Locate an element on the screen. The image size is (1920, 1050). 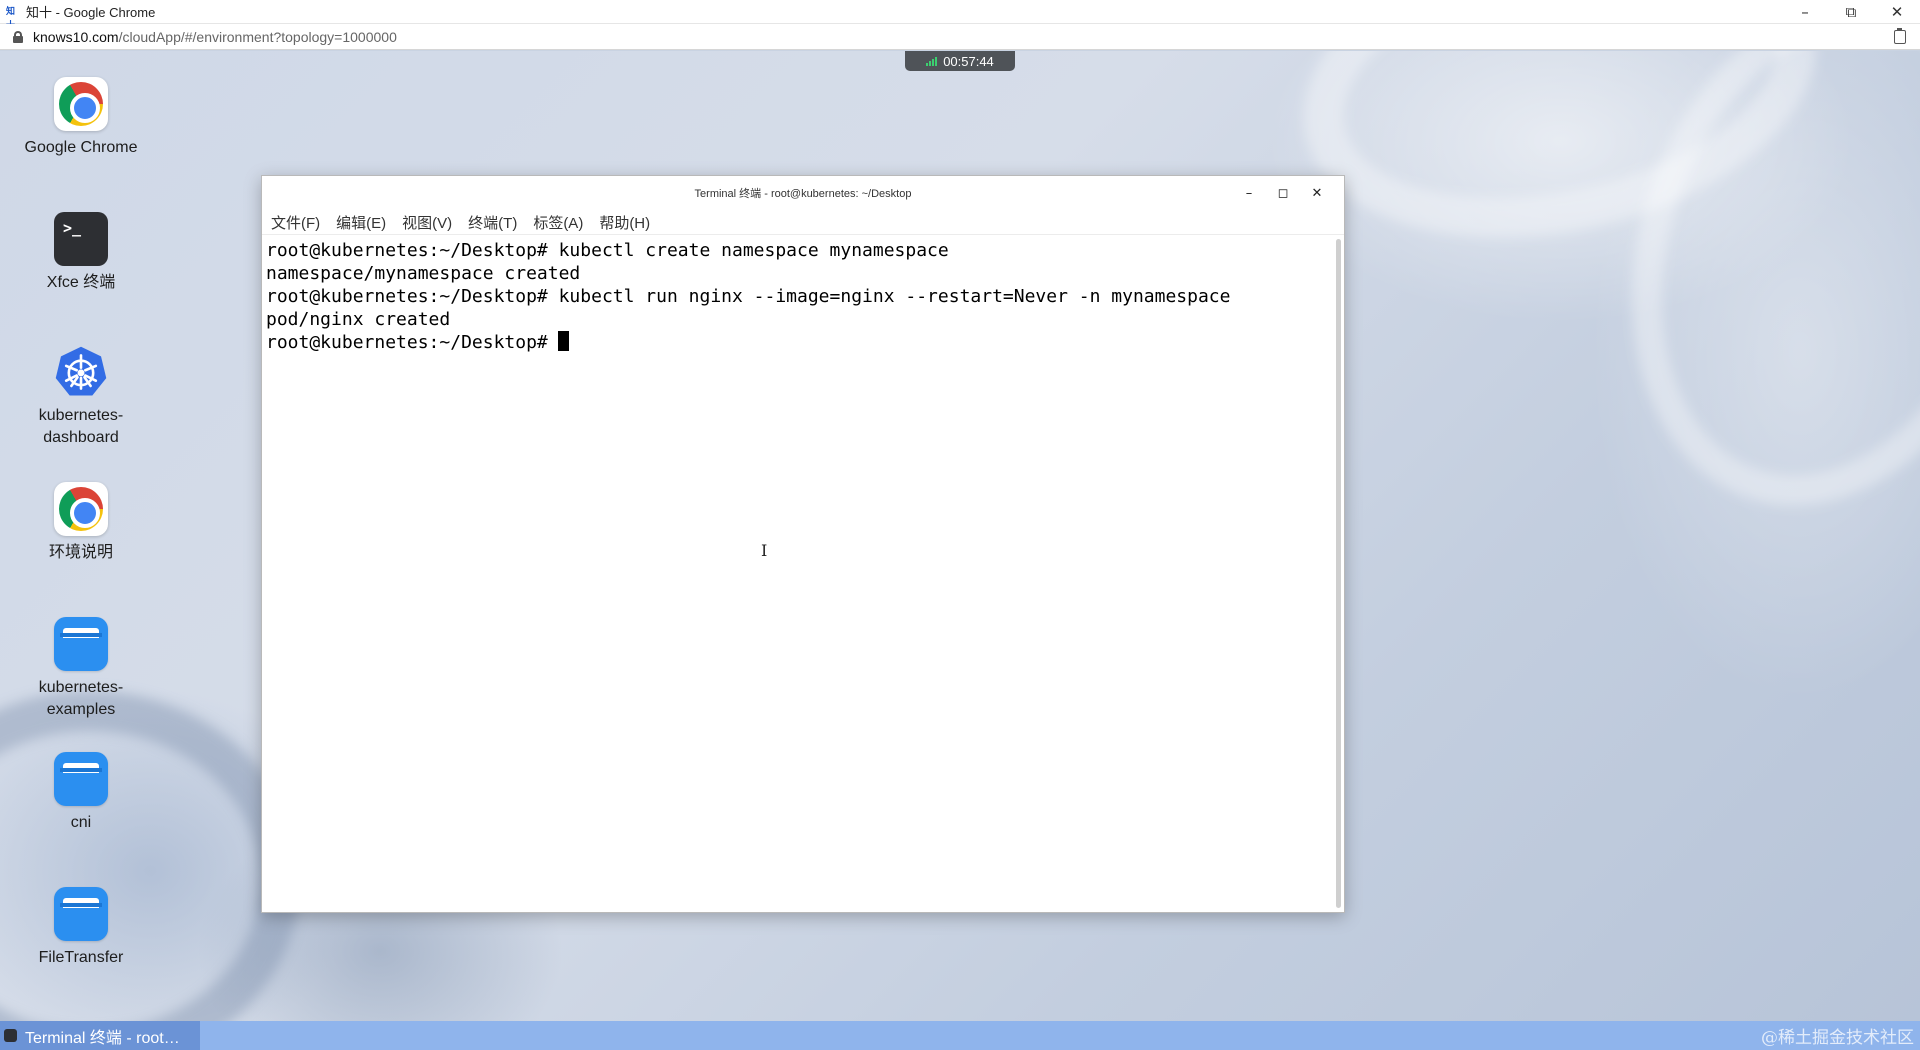
desktop-icon-kubernetes-dashboard: kubernetes-dashboard is located at coordinates (81, 397).